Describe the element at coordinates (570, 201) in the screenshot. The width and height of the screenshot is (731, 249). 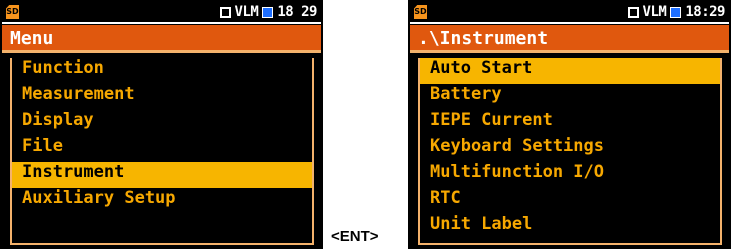
I see `submenu-item-rtc: RTC` at that location.